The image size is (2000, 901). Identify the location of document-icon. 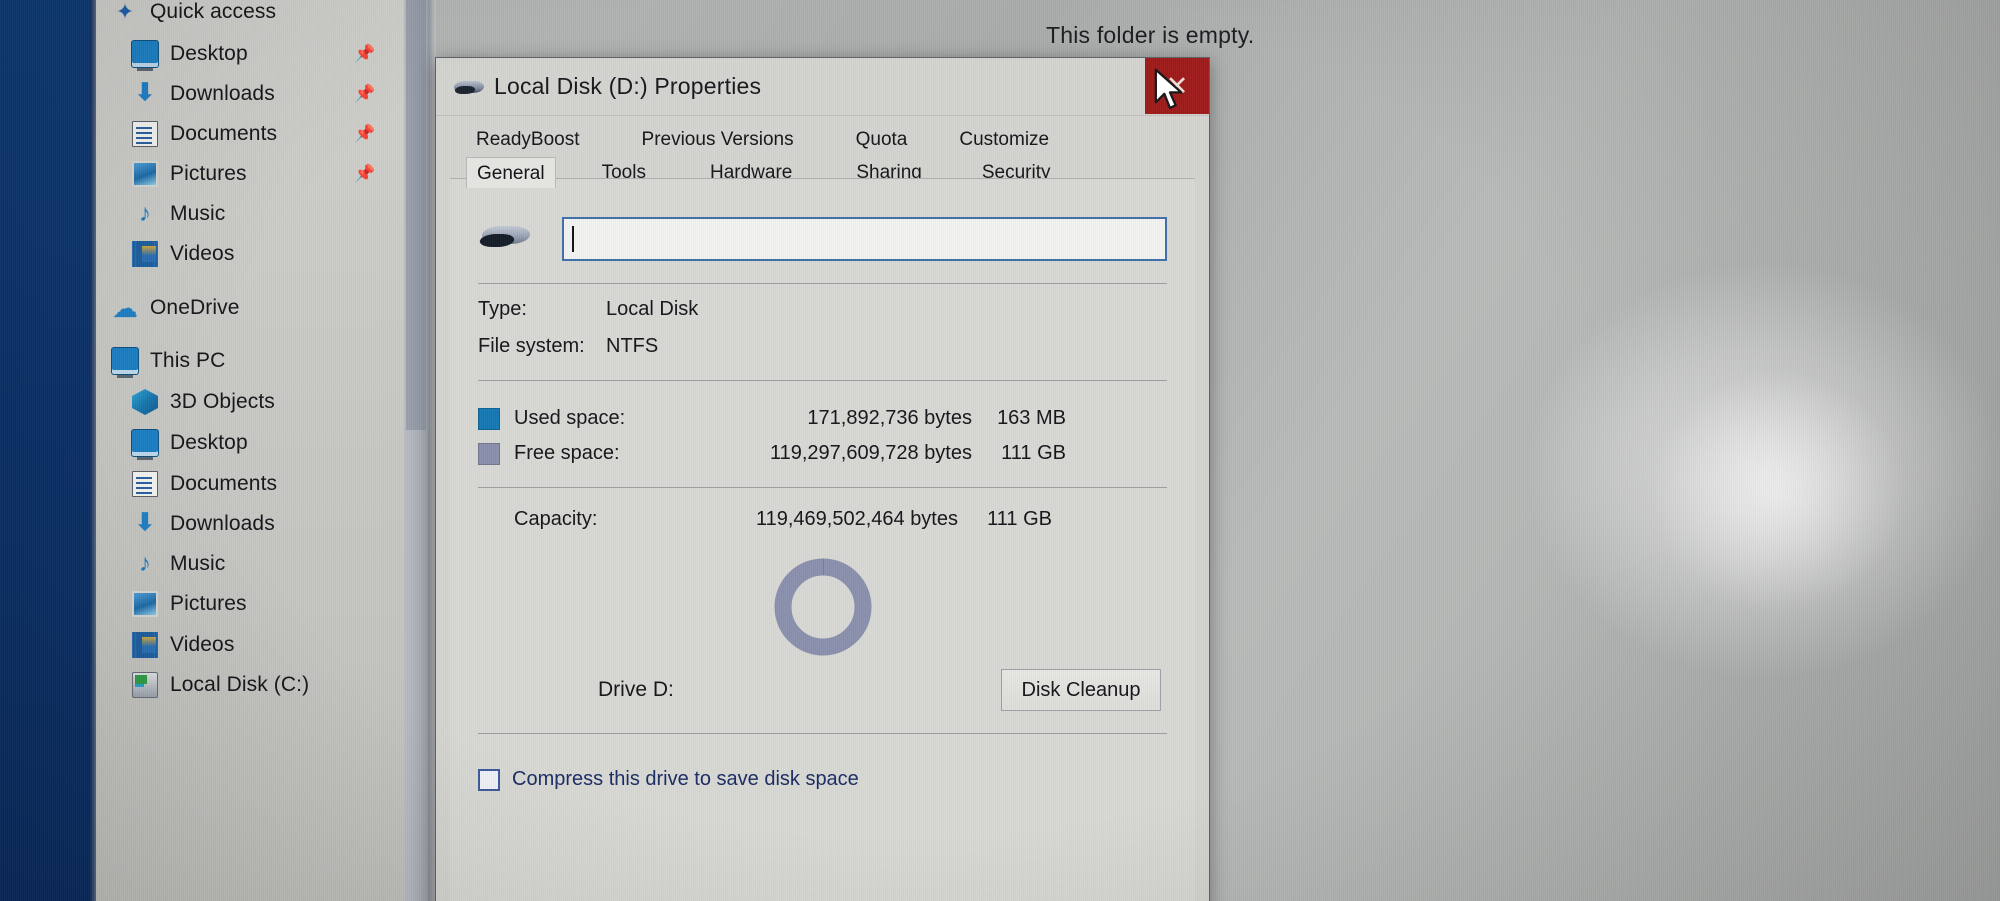
(145, 484).